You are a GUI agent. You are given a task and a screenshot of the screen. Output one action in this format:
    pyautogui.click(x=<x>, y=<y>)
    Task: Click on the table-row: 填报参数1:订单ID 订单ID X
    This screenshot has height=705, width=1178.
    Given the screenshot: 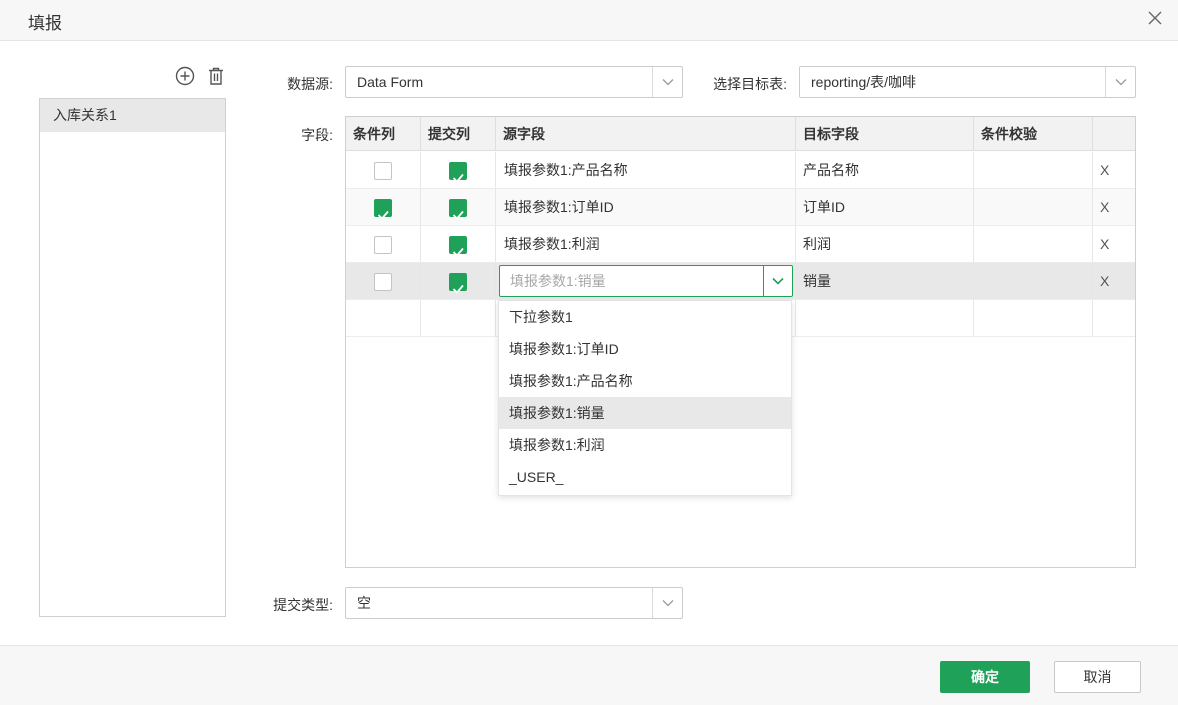 What is the action you would take?
    pyautogui.click(x=740, y=207)
    